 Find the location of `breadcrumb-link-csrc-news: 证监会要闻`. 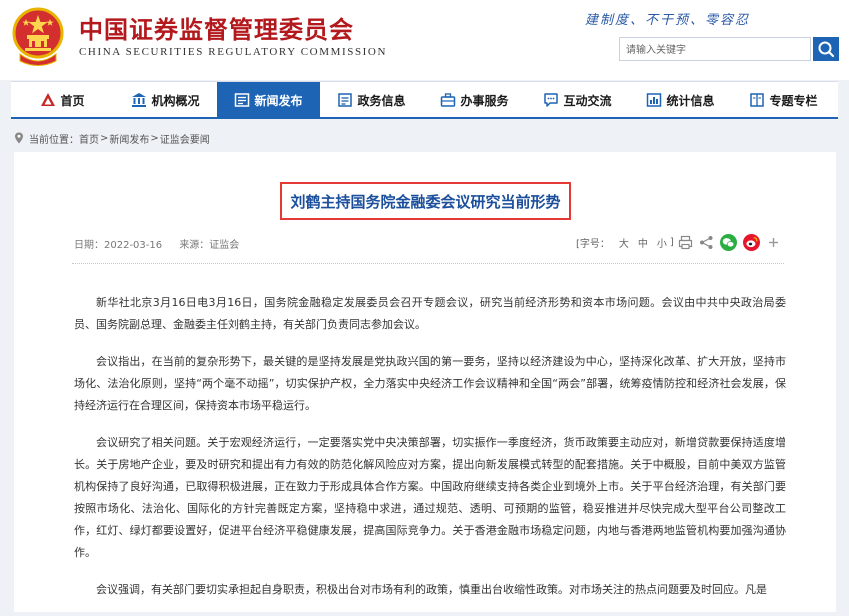

breadcrumb-link-csrc-news: 证监会要闻 is located at coordinates (185, 138).